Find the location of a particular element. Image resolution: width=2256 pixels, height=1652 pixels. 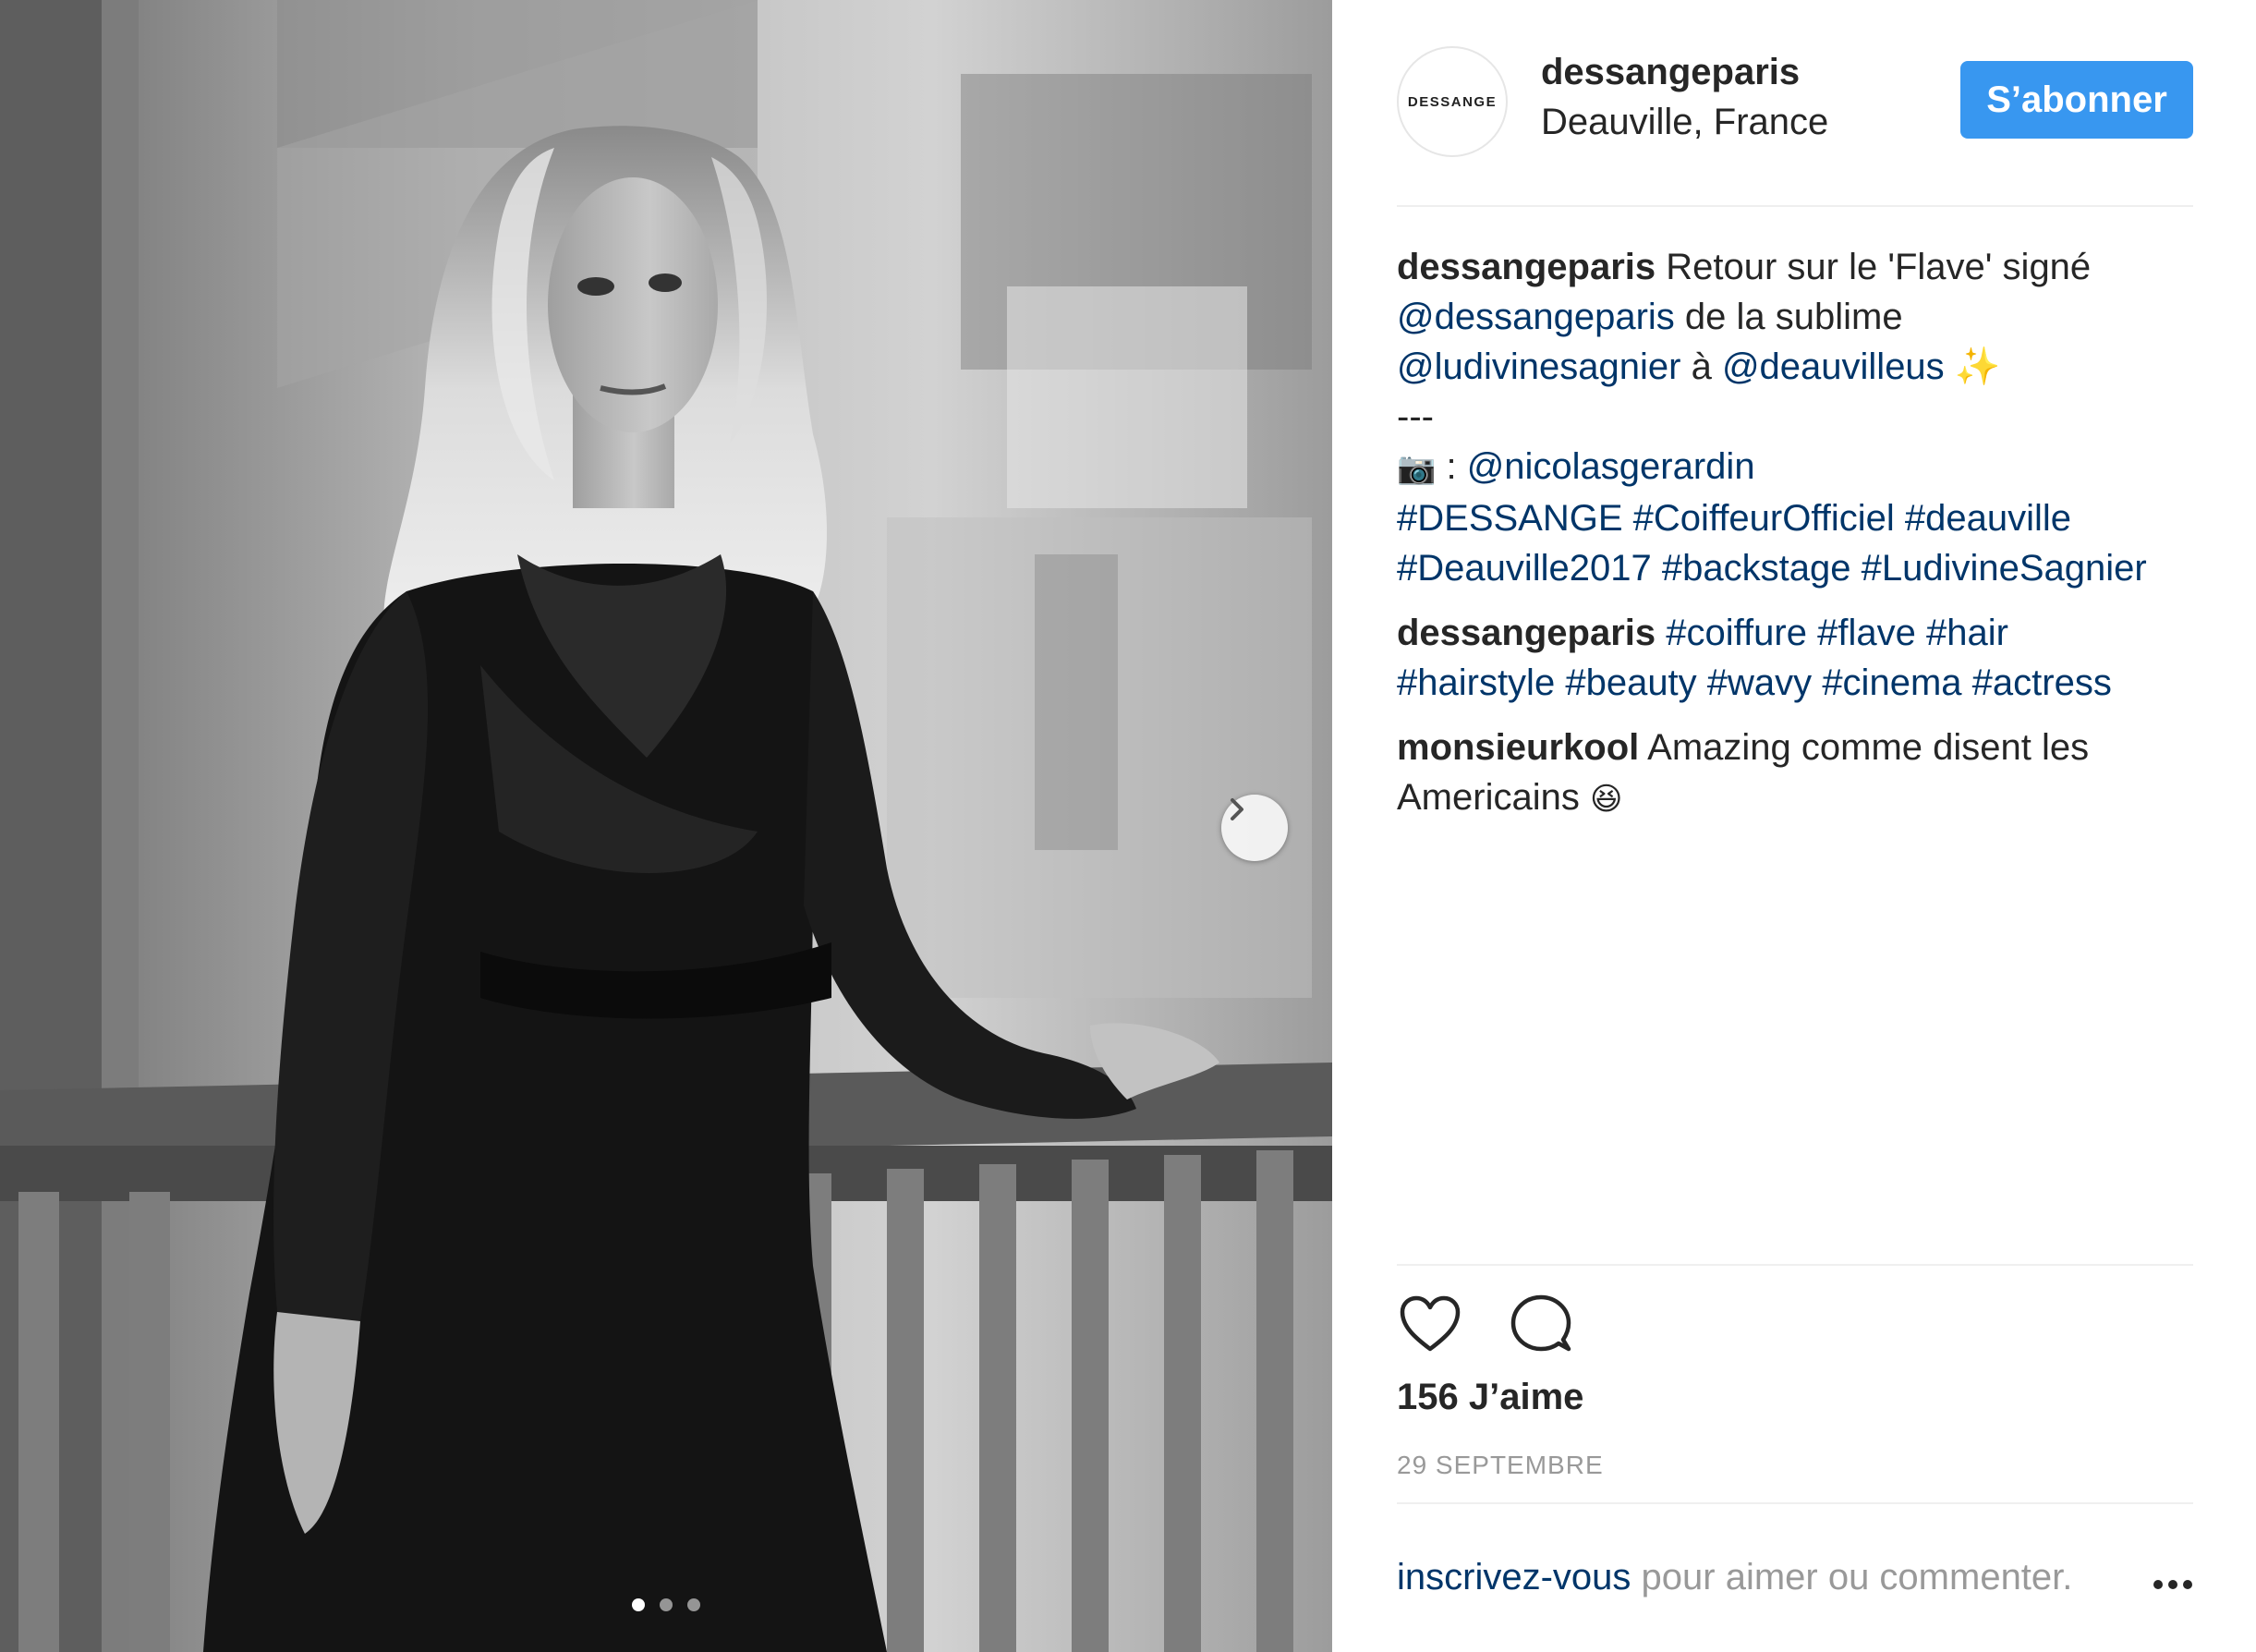

carousel-dots is located at coordinates (666, 1607).